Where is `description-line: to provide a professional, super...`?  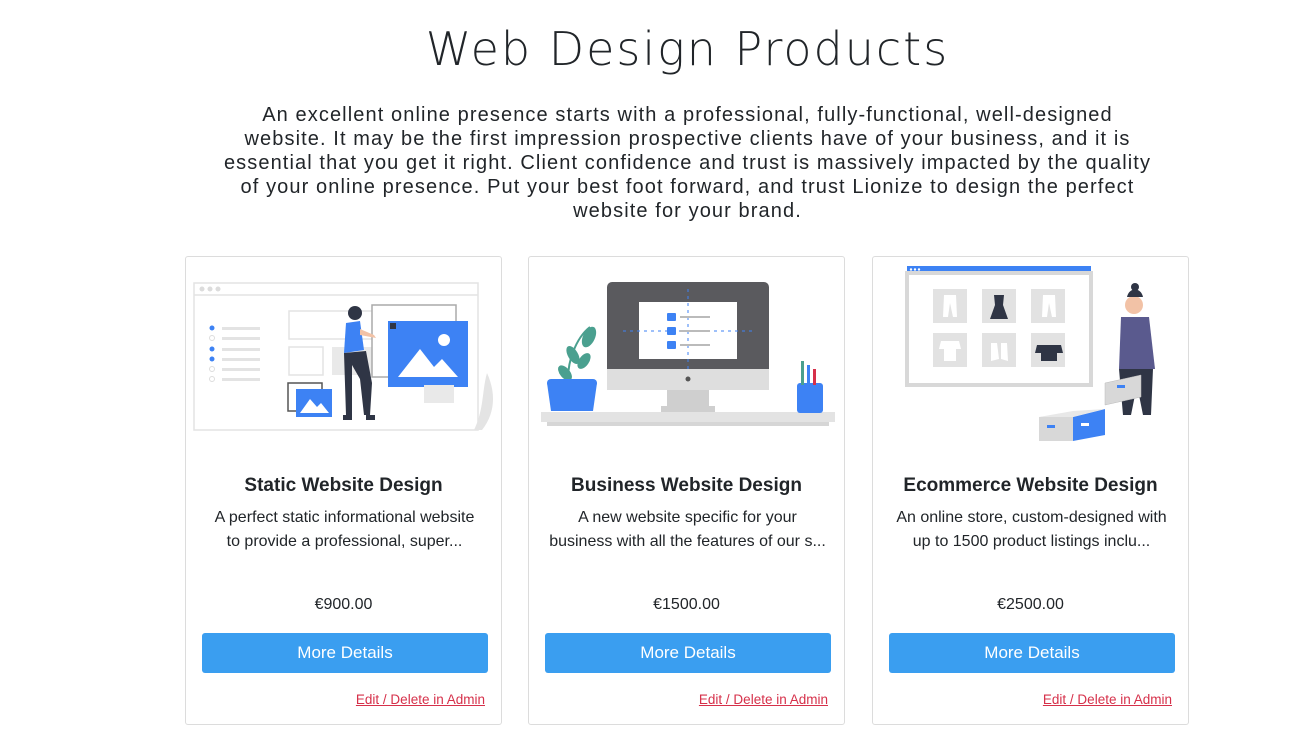 description-line: to provide a professional, super... is located at coordinates (344, 541).